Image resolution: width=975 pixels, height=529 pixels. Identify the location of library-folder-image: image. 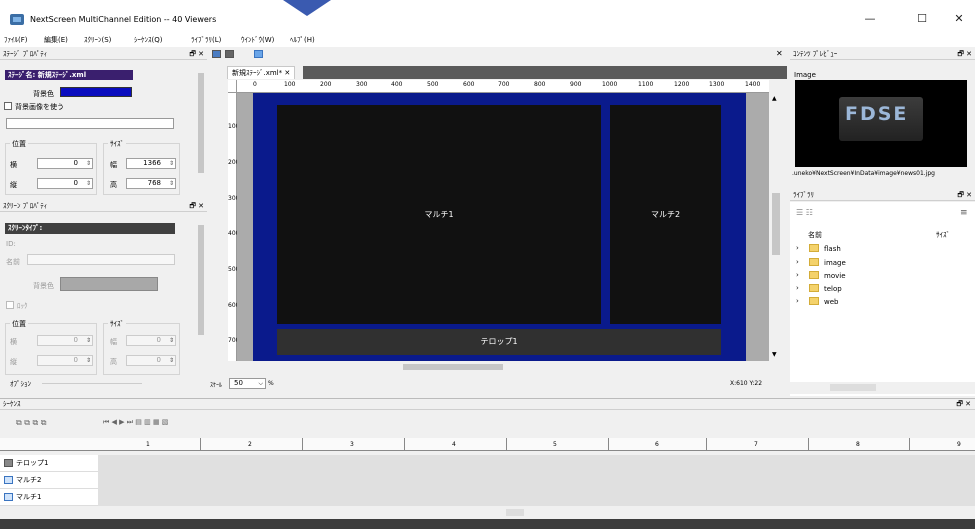
(835, 263).